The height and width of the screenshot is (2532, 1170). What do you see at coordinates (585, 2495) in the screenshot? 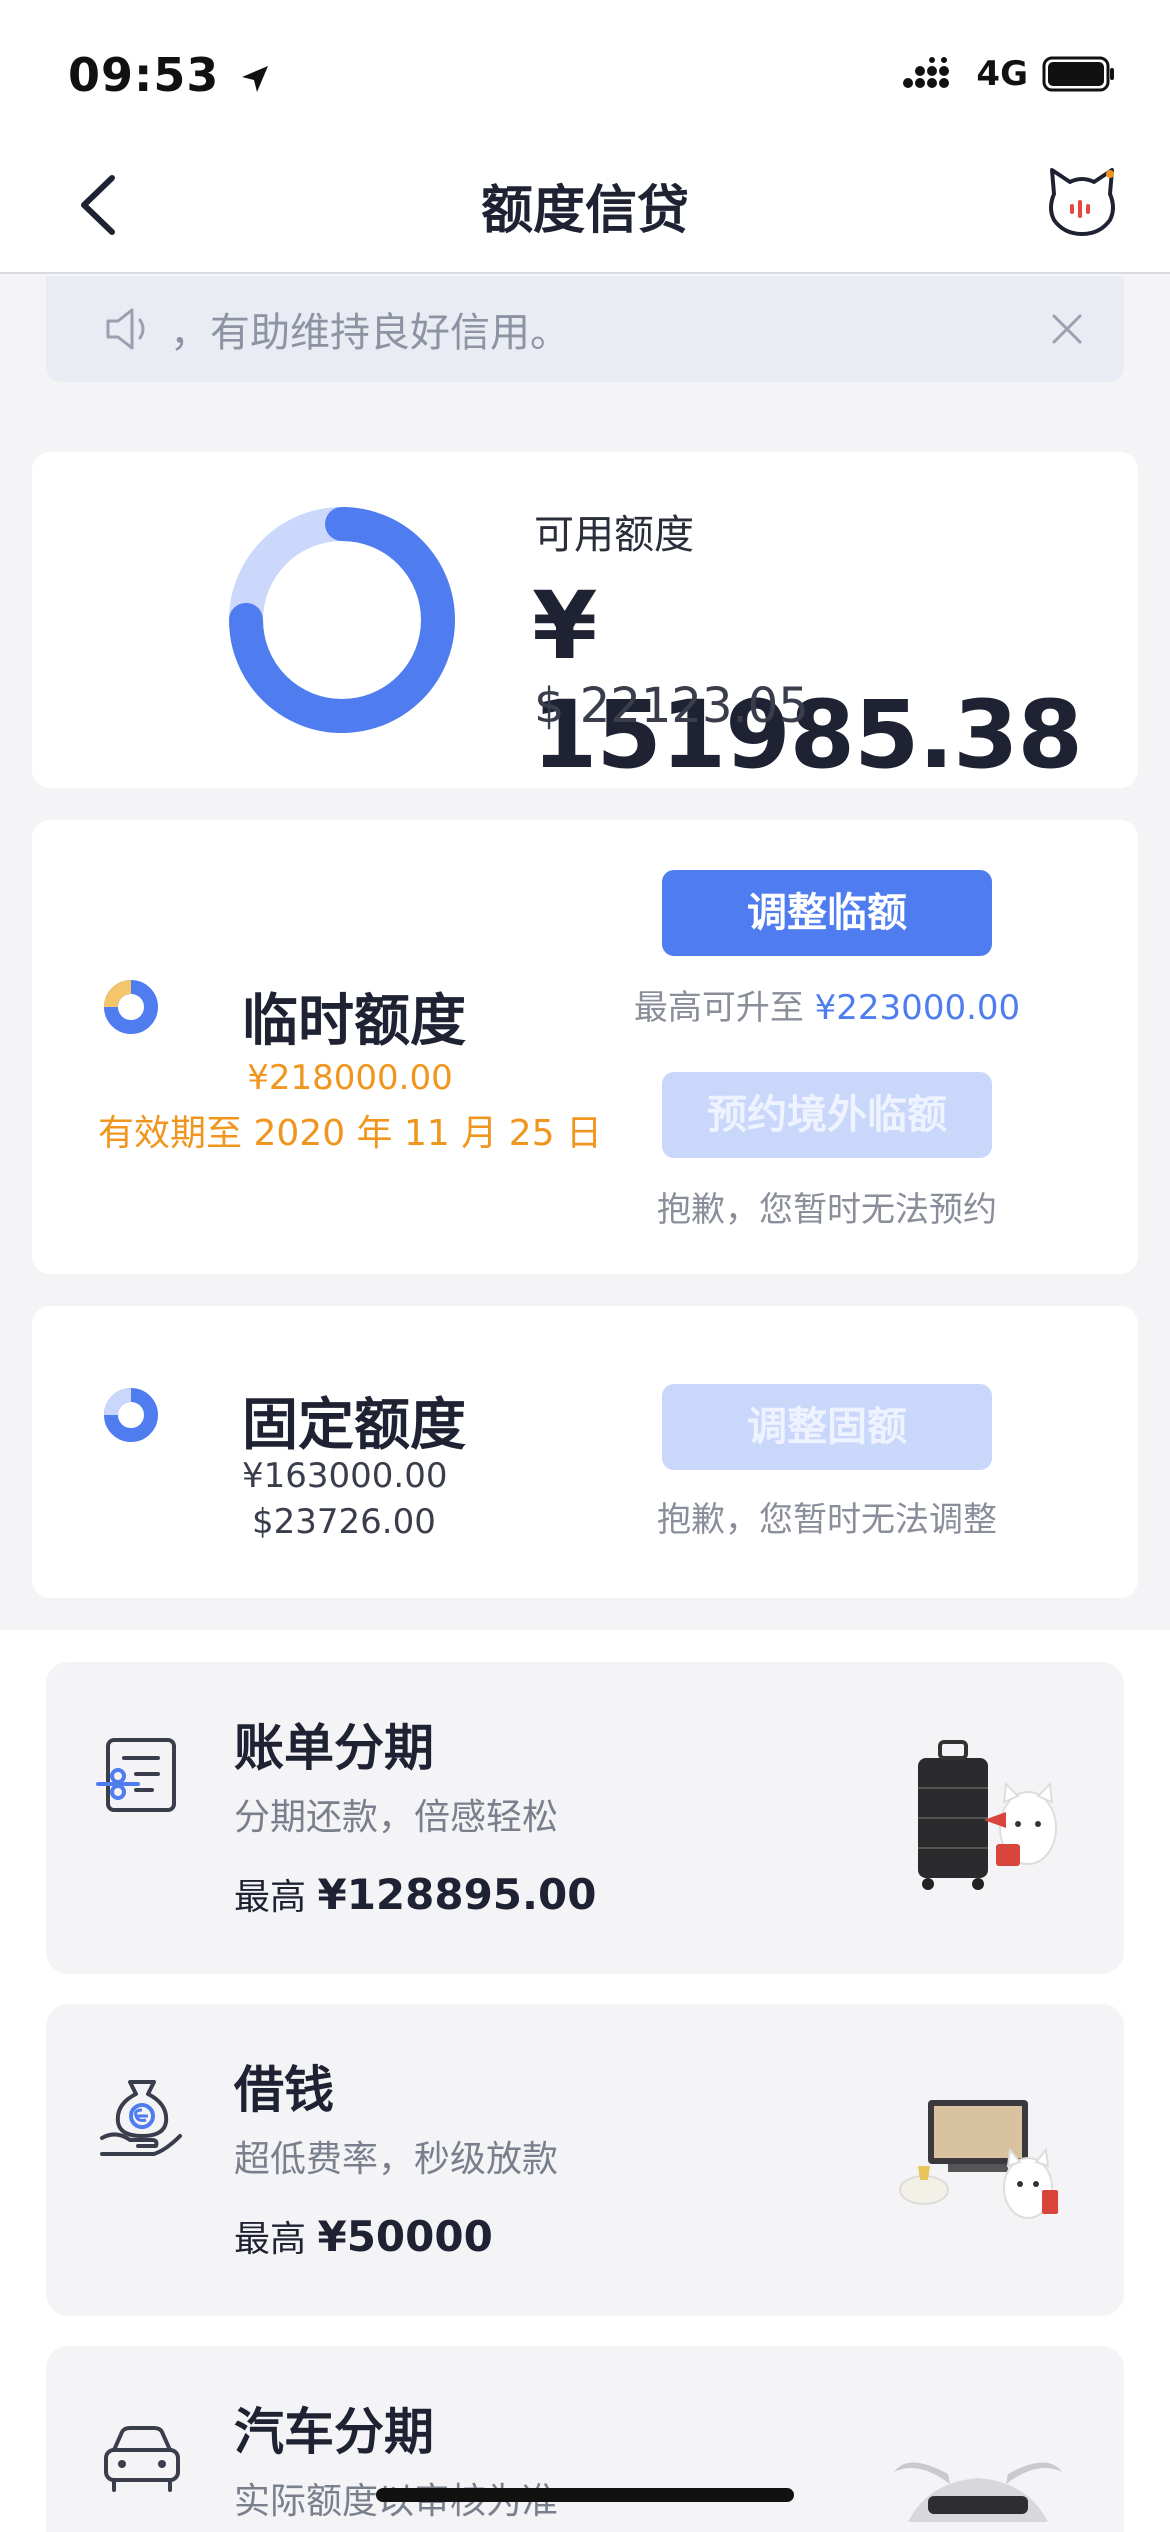
I see `home-indicator` at bounding box center [585, 2495].